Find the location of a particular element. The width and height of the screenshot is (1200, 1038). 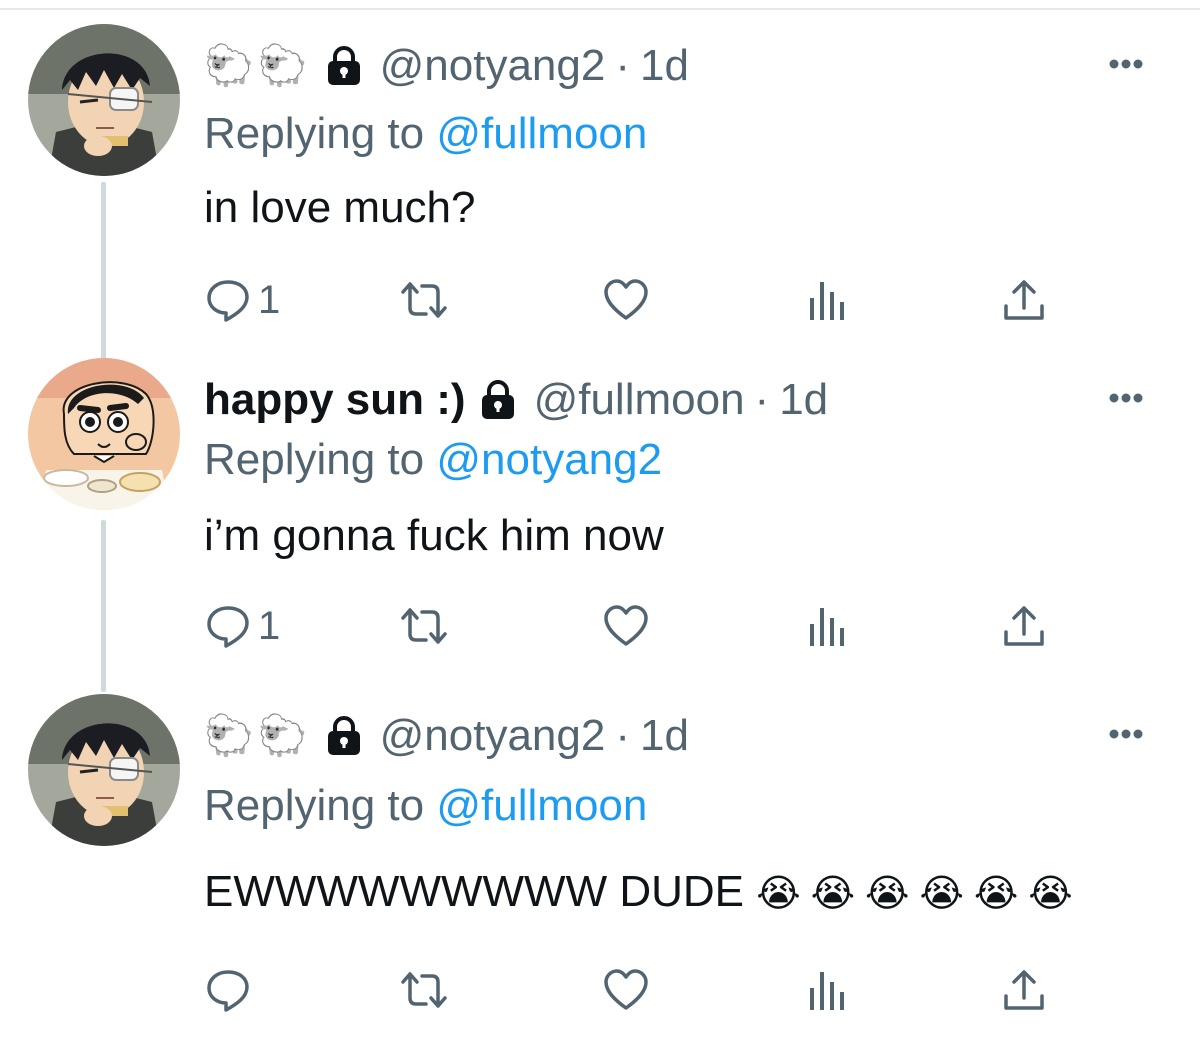

replying-to-mention: @notyang2 is located at coordinates (549, 459).